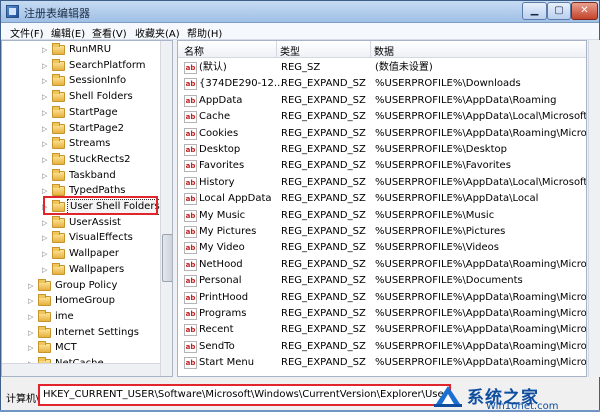  What do you see at coordinates (107, 65) in the screenshot?
I see `tree-item-label: SearchPlatform` at bounding box center [107, 65].